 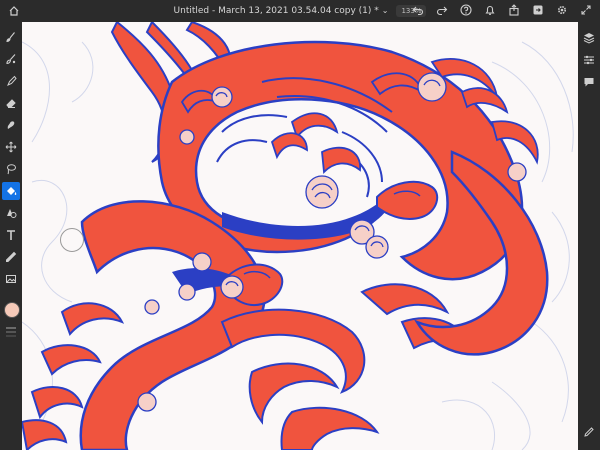 What do you see at coordinates (502, 10) in the screenshot?
I see `top-right-group` at bounding box center [502, 10].